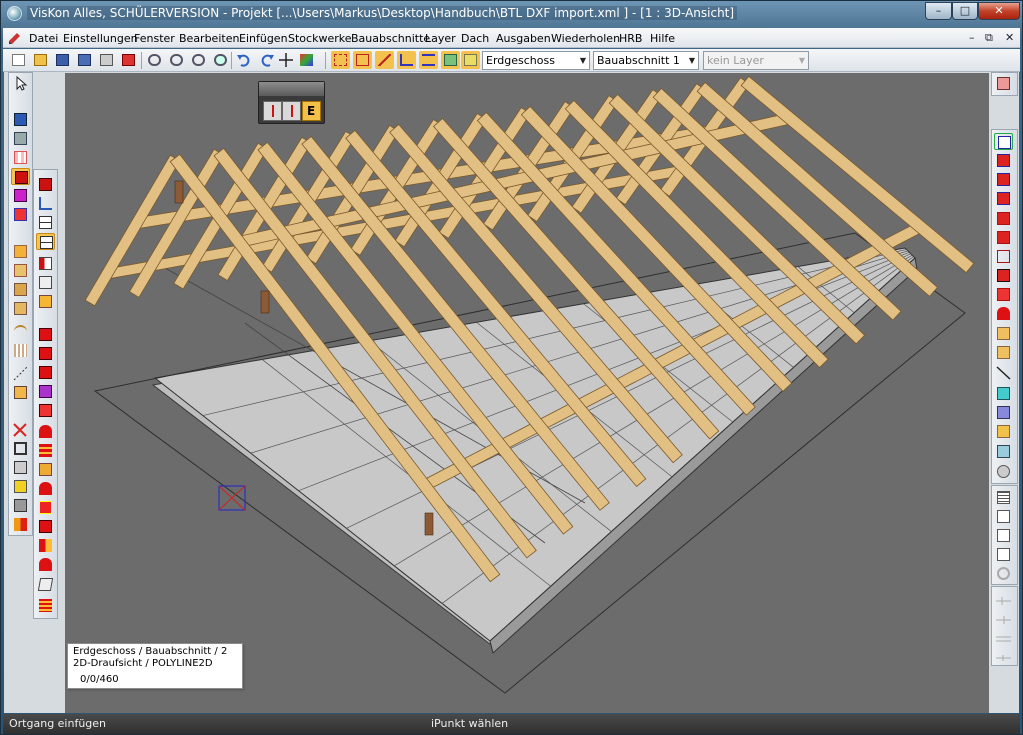  I want to click on eave-tool-icon, so click(45, 184).